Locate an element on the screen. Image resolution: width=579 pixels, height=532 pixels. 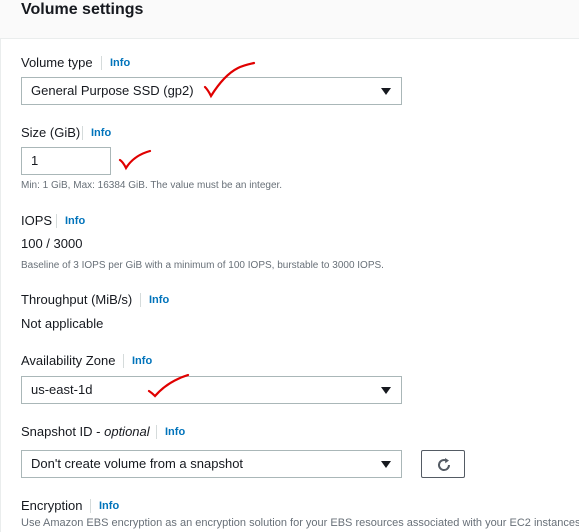
availability-zone-label: Availability Zone is located at coordinates (68, 360).